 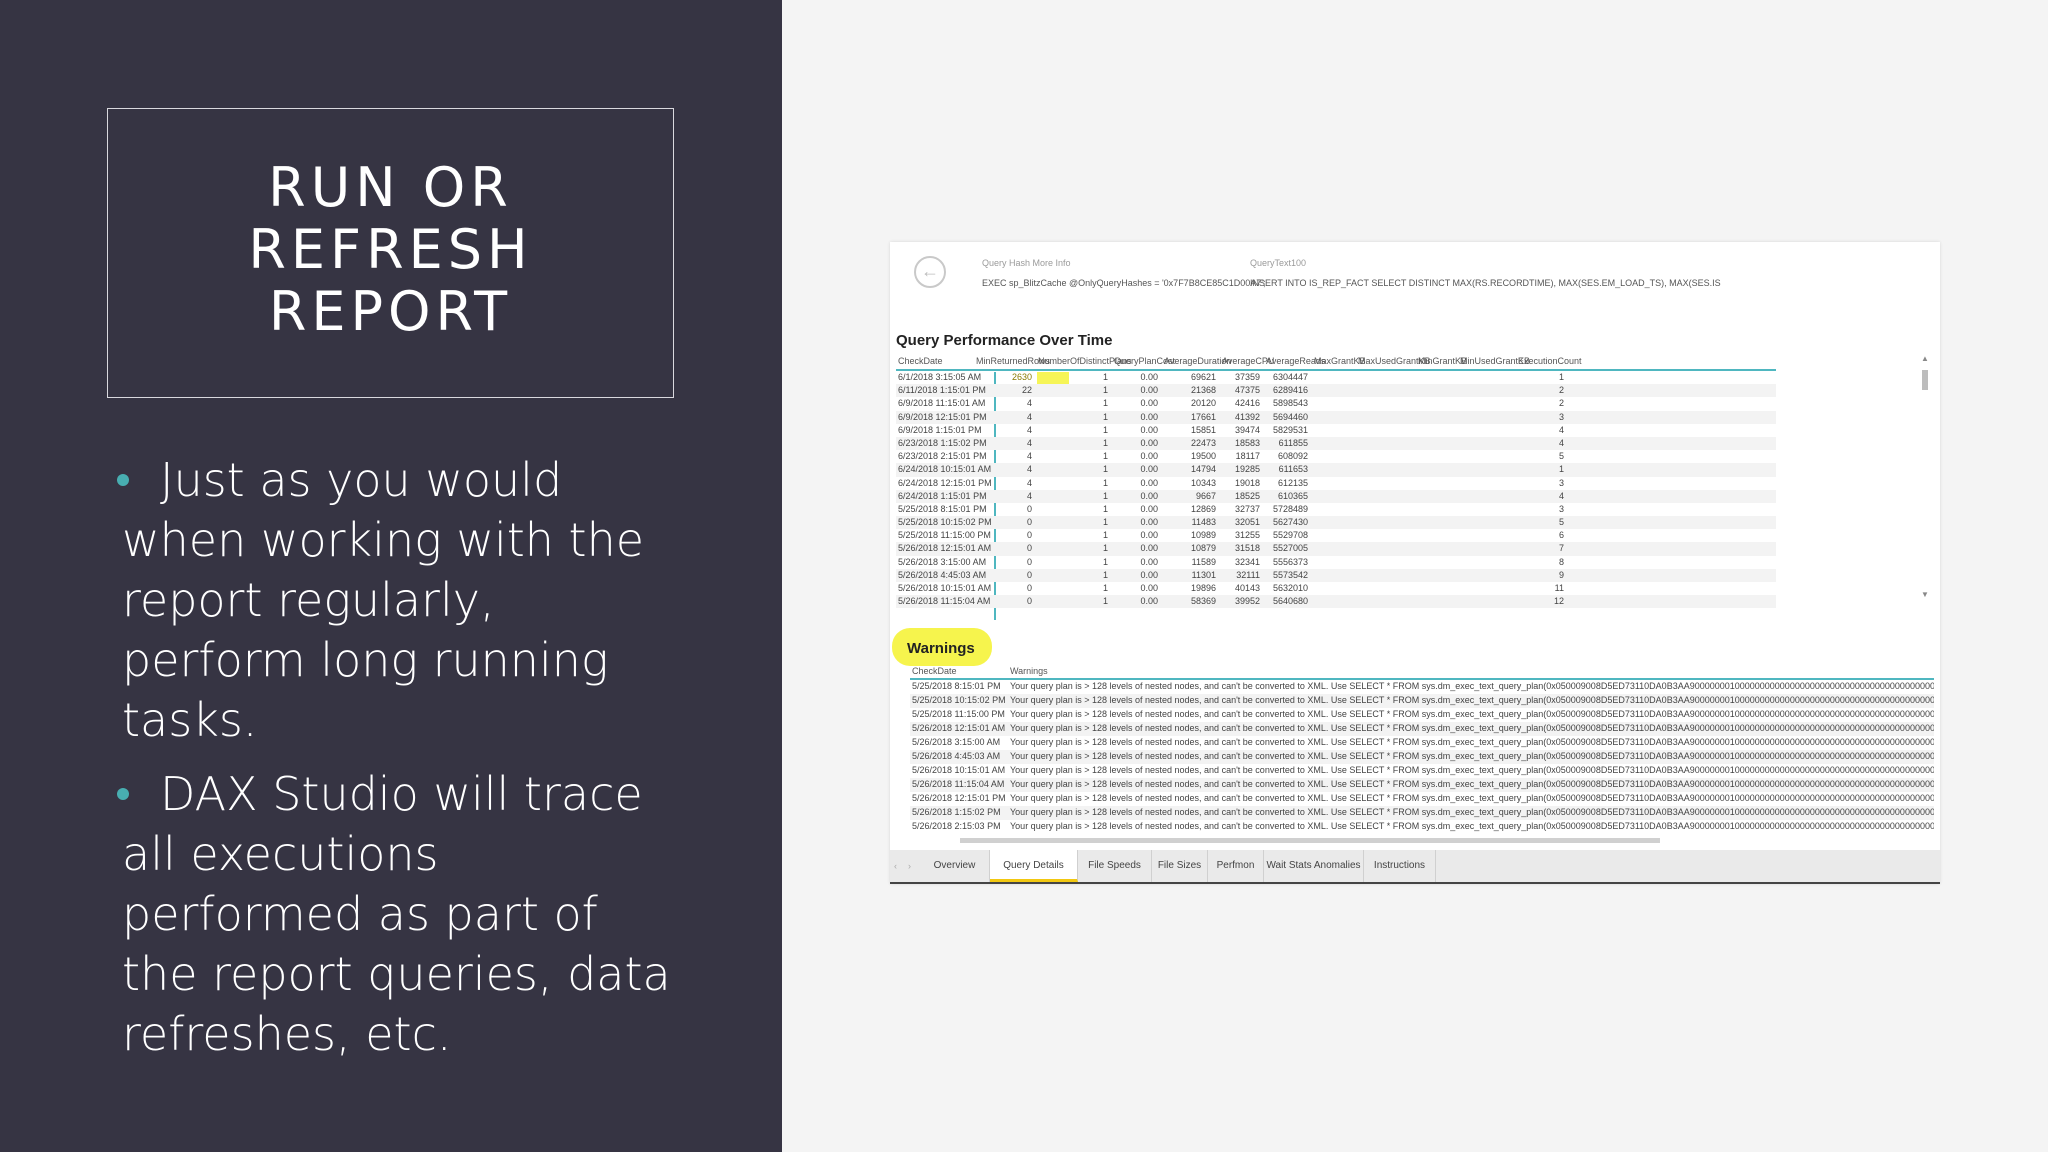 I want to click on scroll-up-icon: ▲, so click(x=1925, y=358).